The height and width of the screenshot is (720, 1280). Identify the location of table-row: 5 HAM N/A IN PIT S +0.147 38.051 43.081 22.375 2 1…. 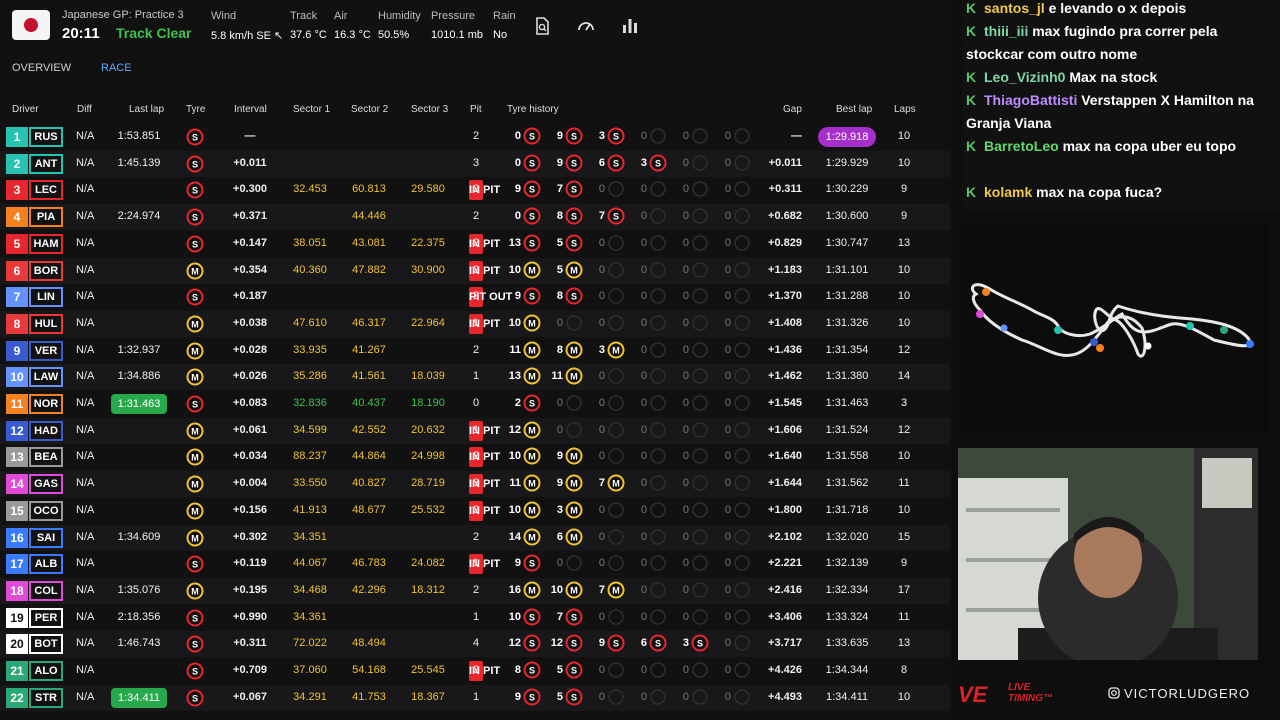
(475, 244).